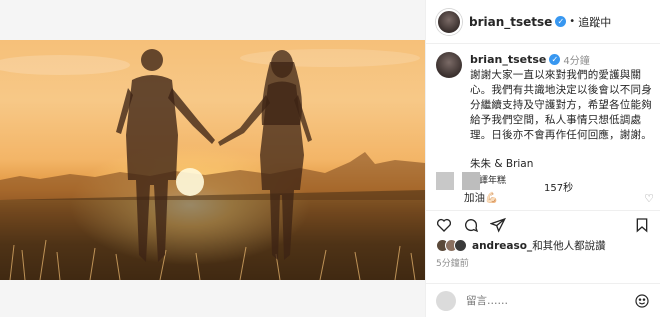 The width and height of the screenshot is (660, 317). What do you see at coordinates (460, 245) in the screenshot?
I see `liker-avatar` at bounding box center [460, 245].